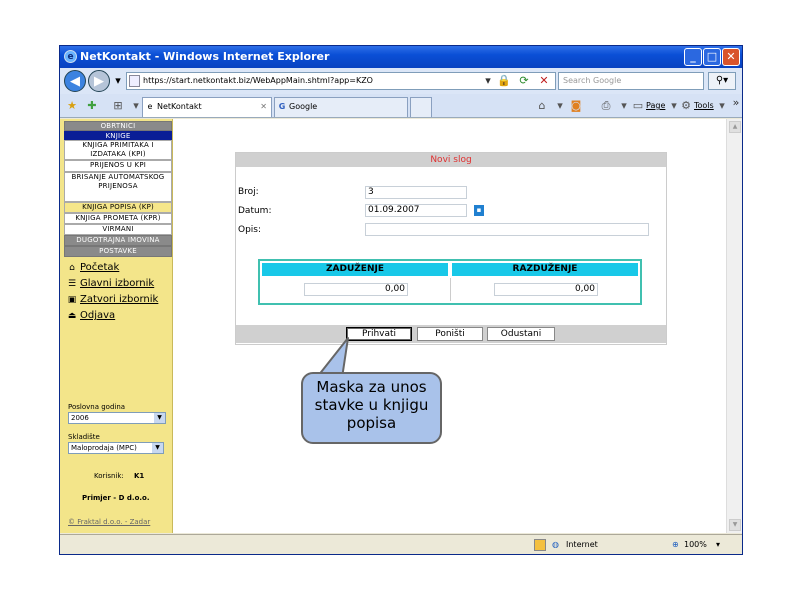 The height and width of the screenshot is (600, 800). I want to click on broj-input: 3, so click(416, 192).